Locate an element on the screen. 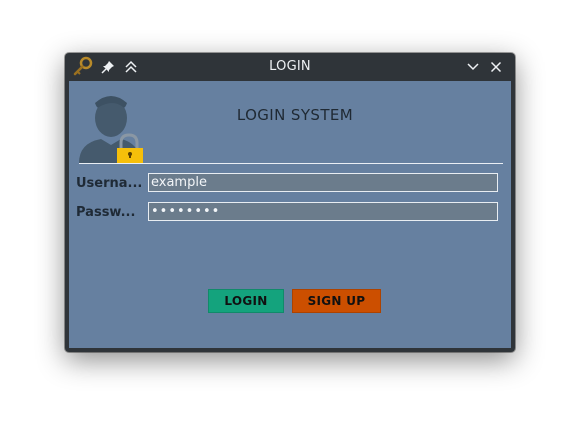  chevron-down-icon is located at coordinates (473, 67).